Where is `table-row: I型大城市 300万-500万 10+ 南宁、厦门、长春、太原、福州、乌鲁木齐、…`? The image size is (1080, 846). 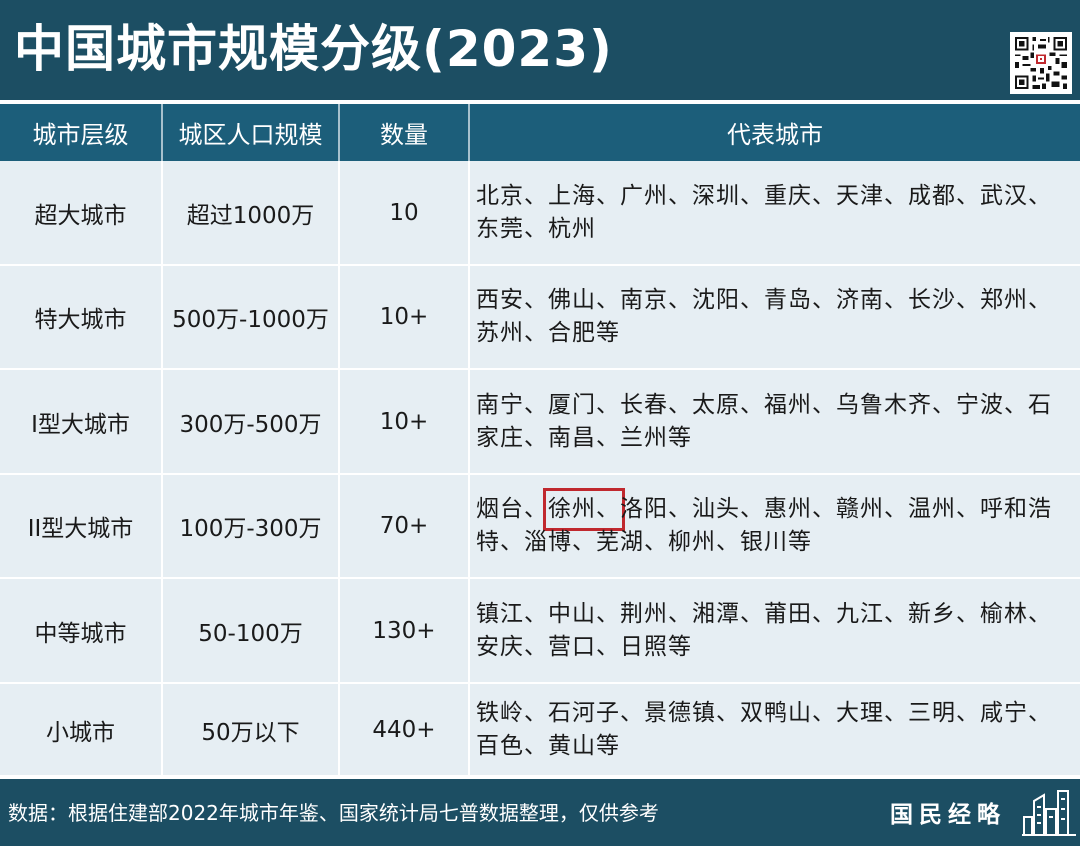 table-row: I型大城市 300万-500万 10+ 南宁、厦门、长春、太原、福州、乌鲁木齐、… is located at coordinates (540, 422).